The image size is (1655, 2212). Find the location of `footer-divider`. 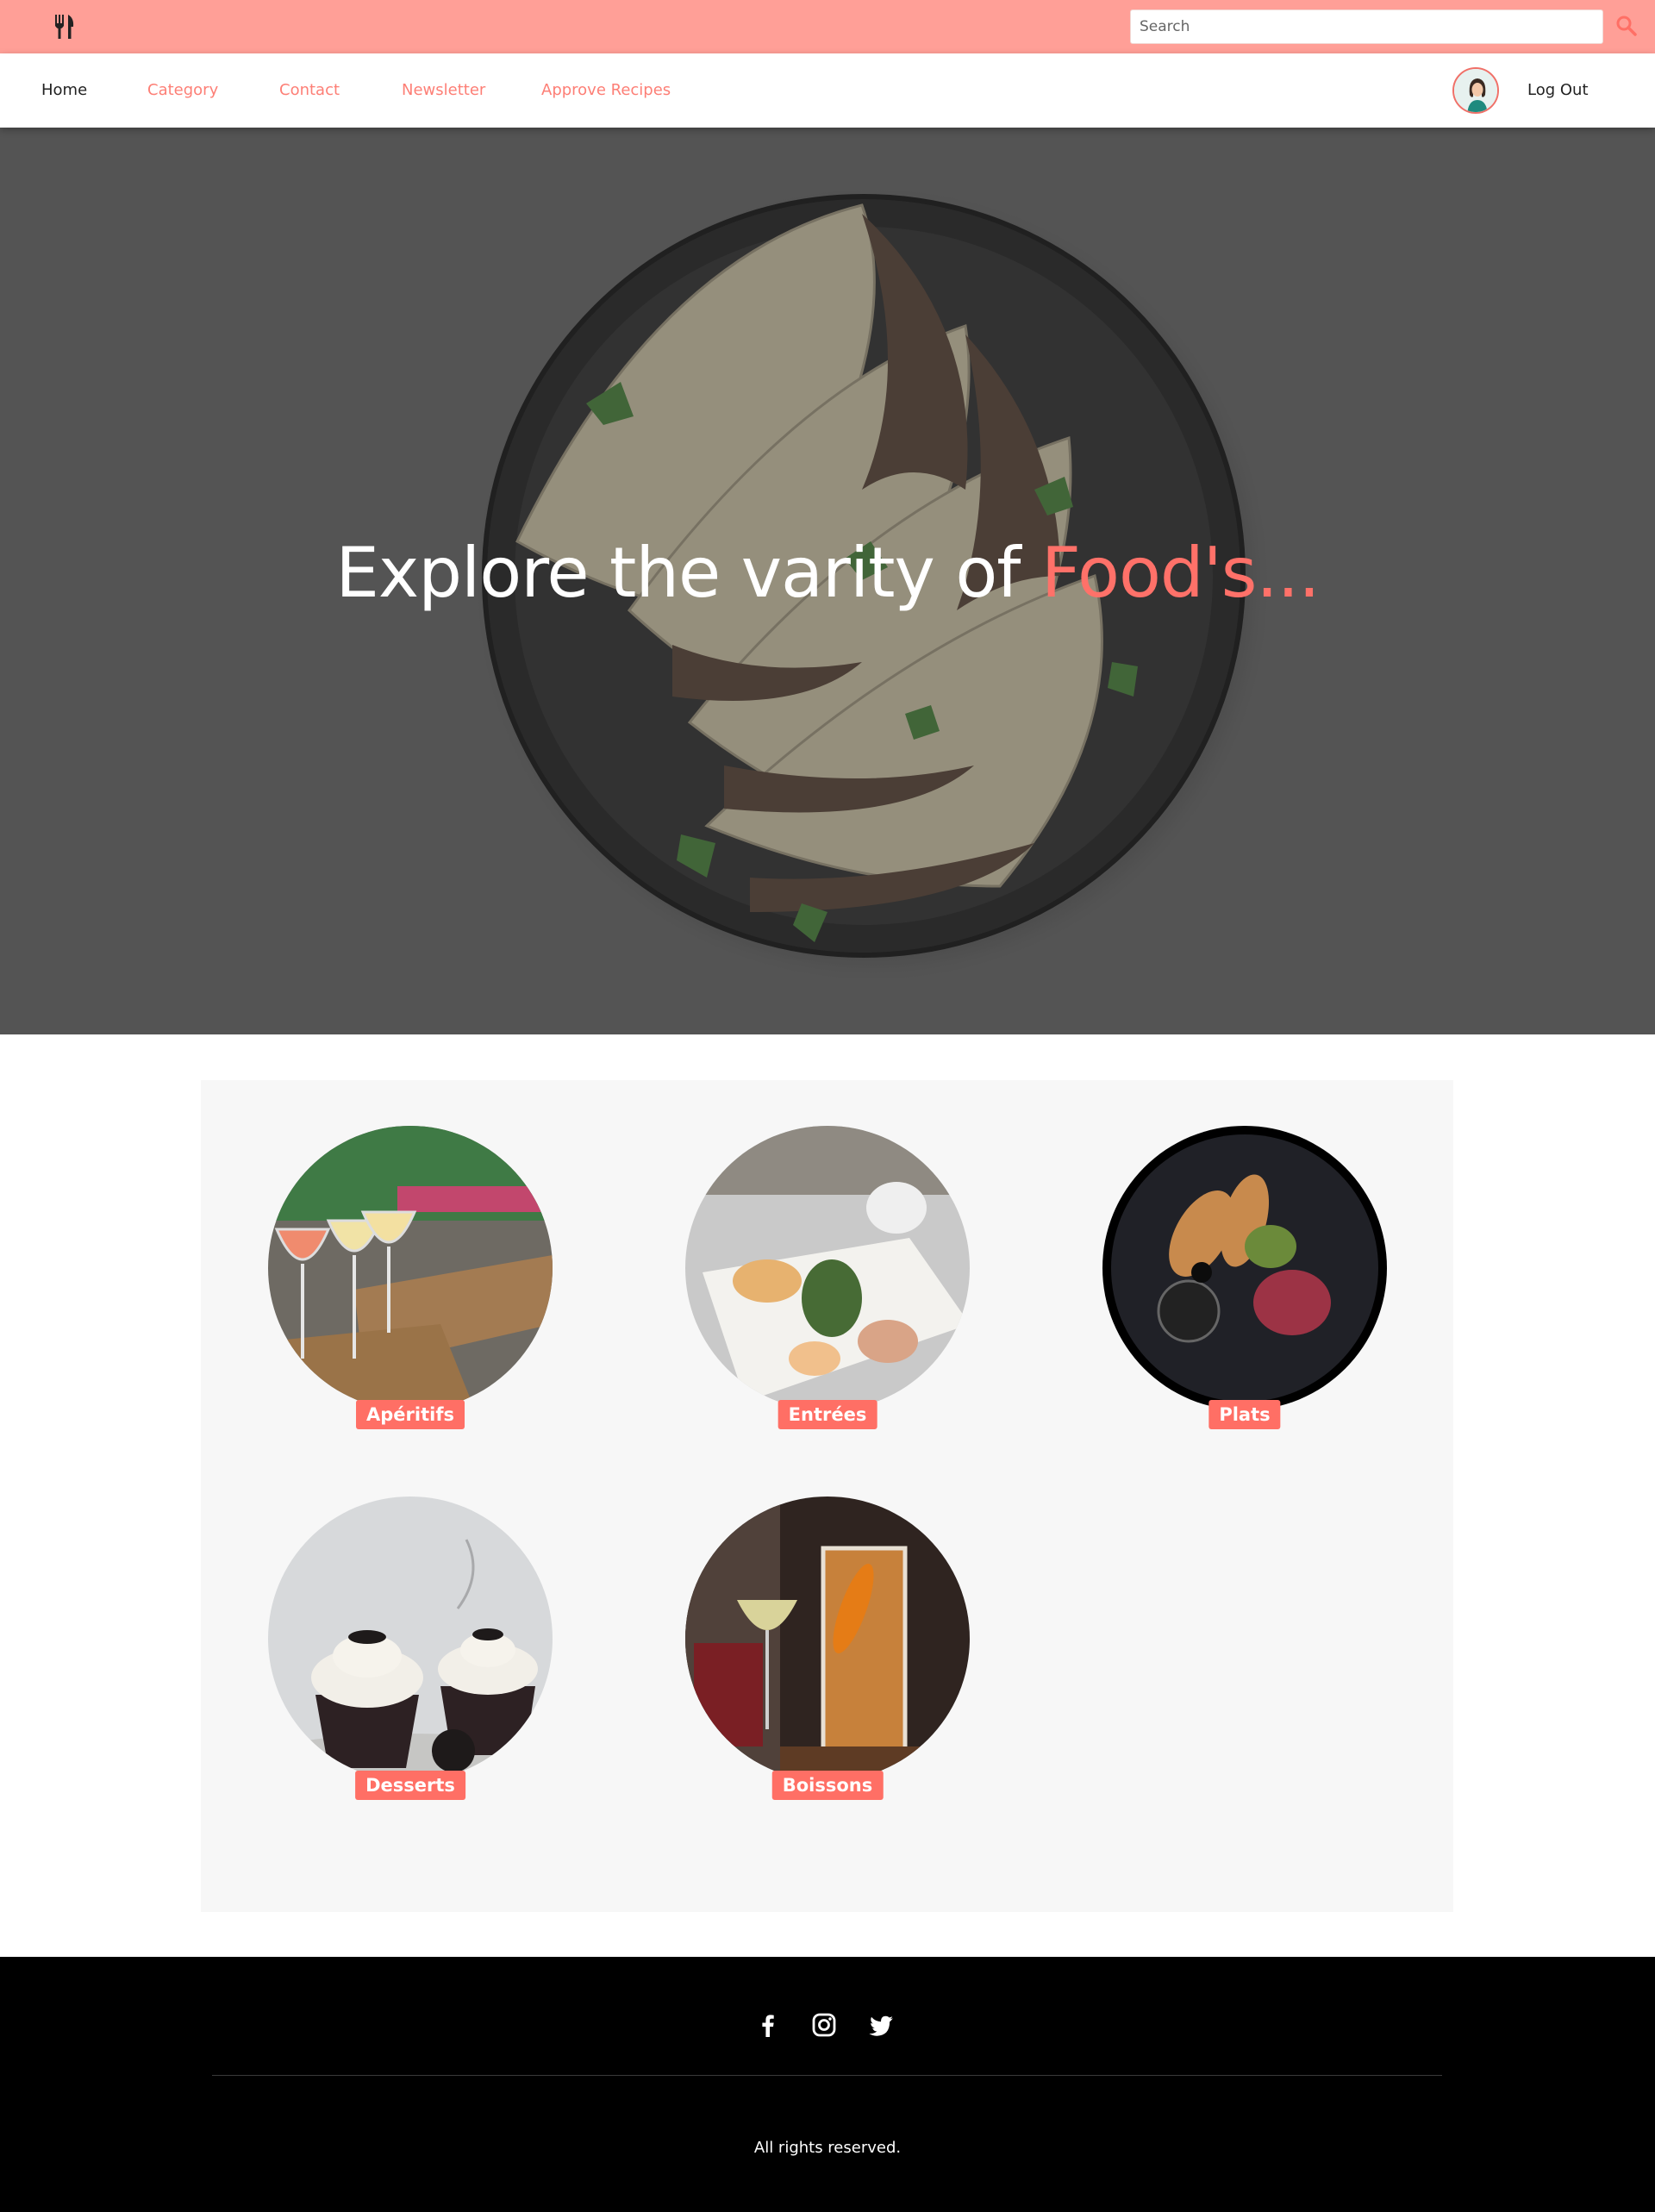

footer-divider is located at coordinates (827, 2075).